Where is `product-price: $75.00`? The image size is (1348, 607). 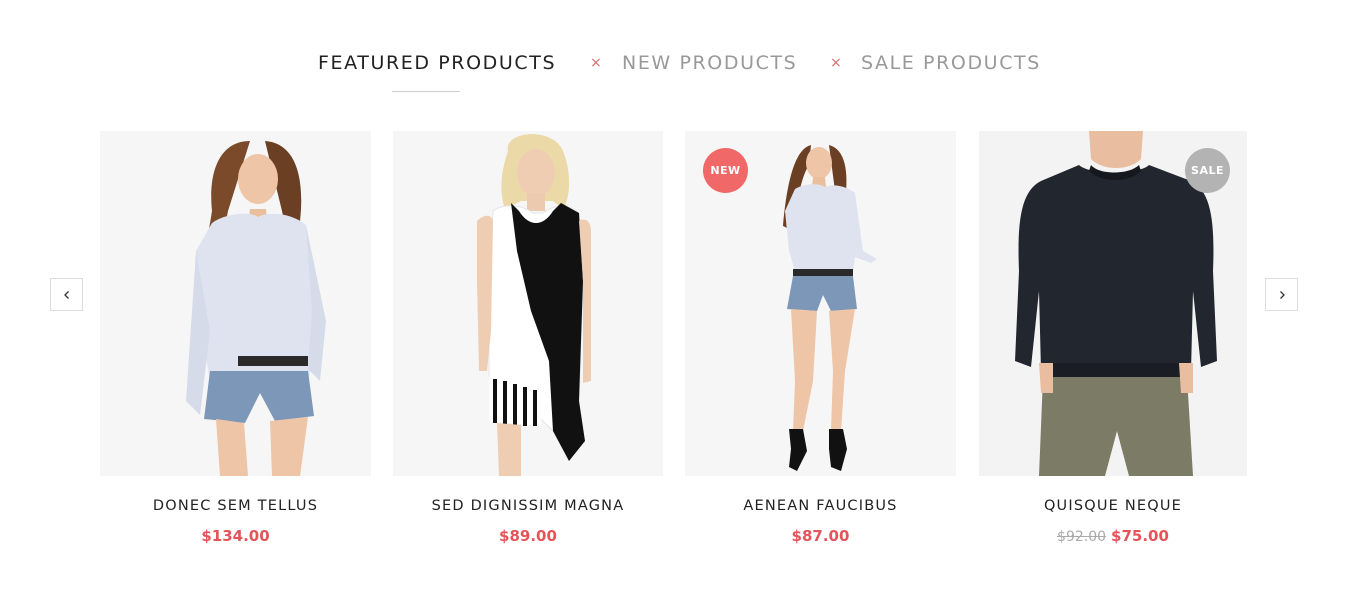
product-price: $75.00 is located at coordinates (1140, 536).